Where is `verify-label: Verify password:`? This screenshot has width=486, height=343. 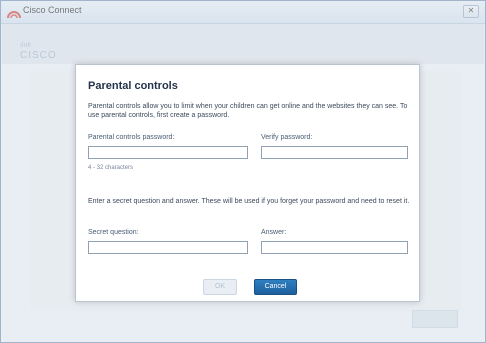
verify-label: Verify password: is located at coordinates (287, 137).